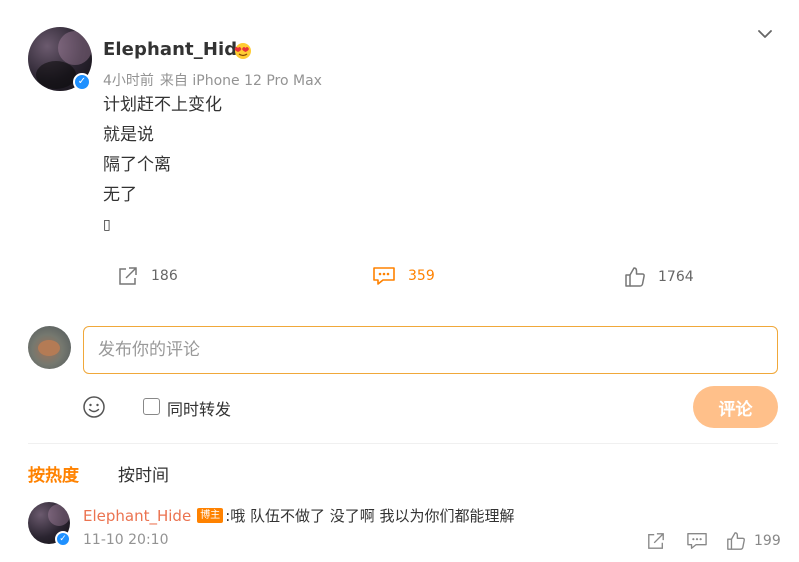 The image size is (799, 562). Describe the element at coordinates (107, 225) in the screenshot. I see `post-content-line: ▯` at that location.